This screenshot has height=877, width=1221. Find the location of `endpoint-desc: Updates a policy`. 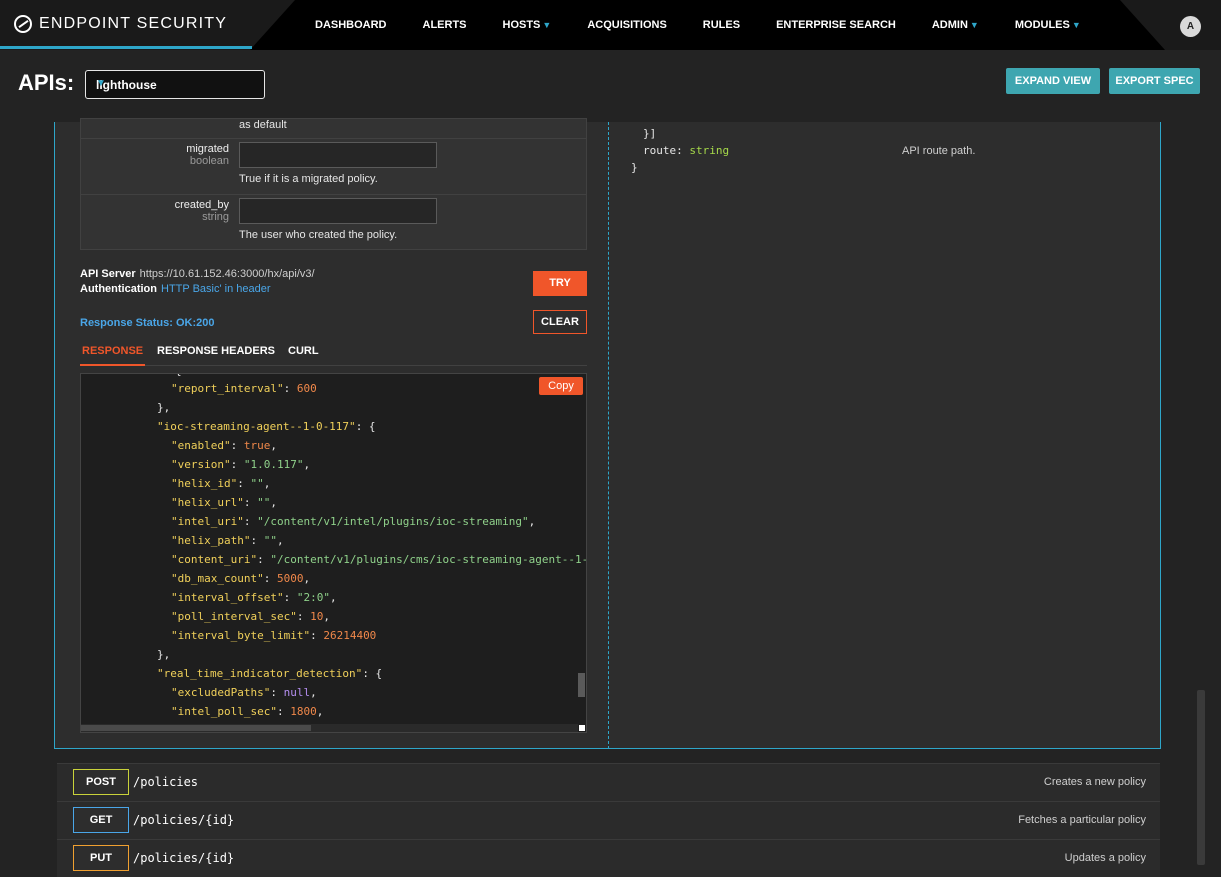

endpoint-desc: Updates a policy is located at coordinates (1105, 858).